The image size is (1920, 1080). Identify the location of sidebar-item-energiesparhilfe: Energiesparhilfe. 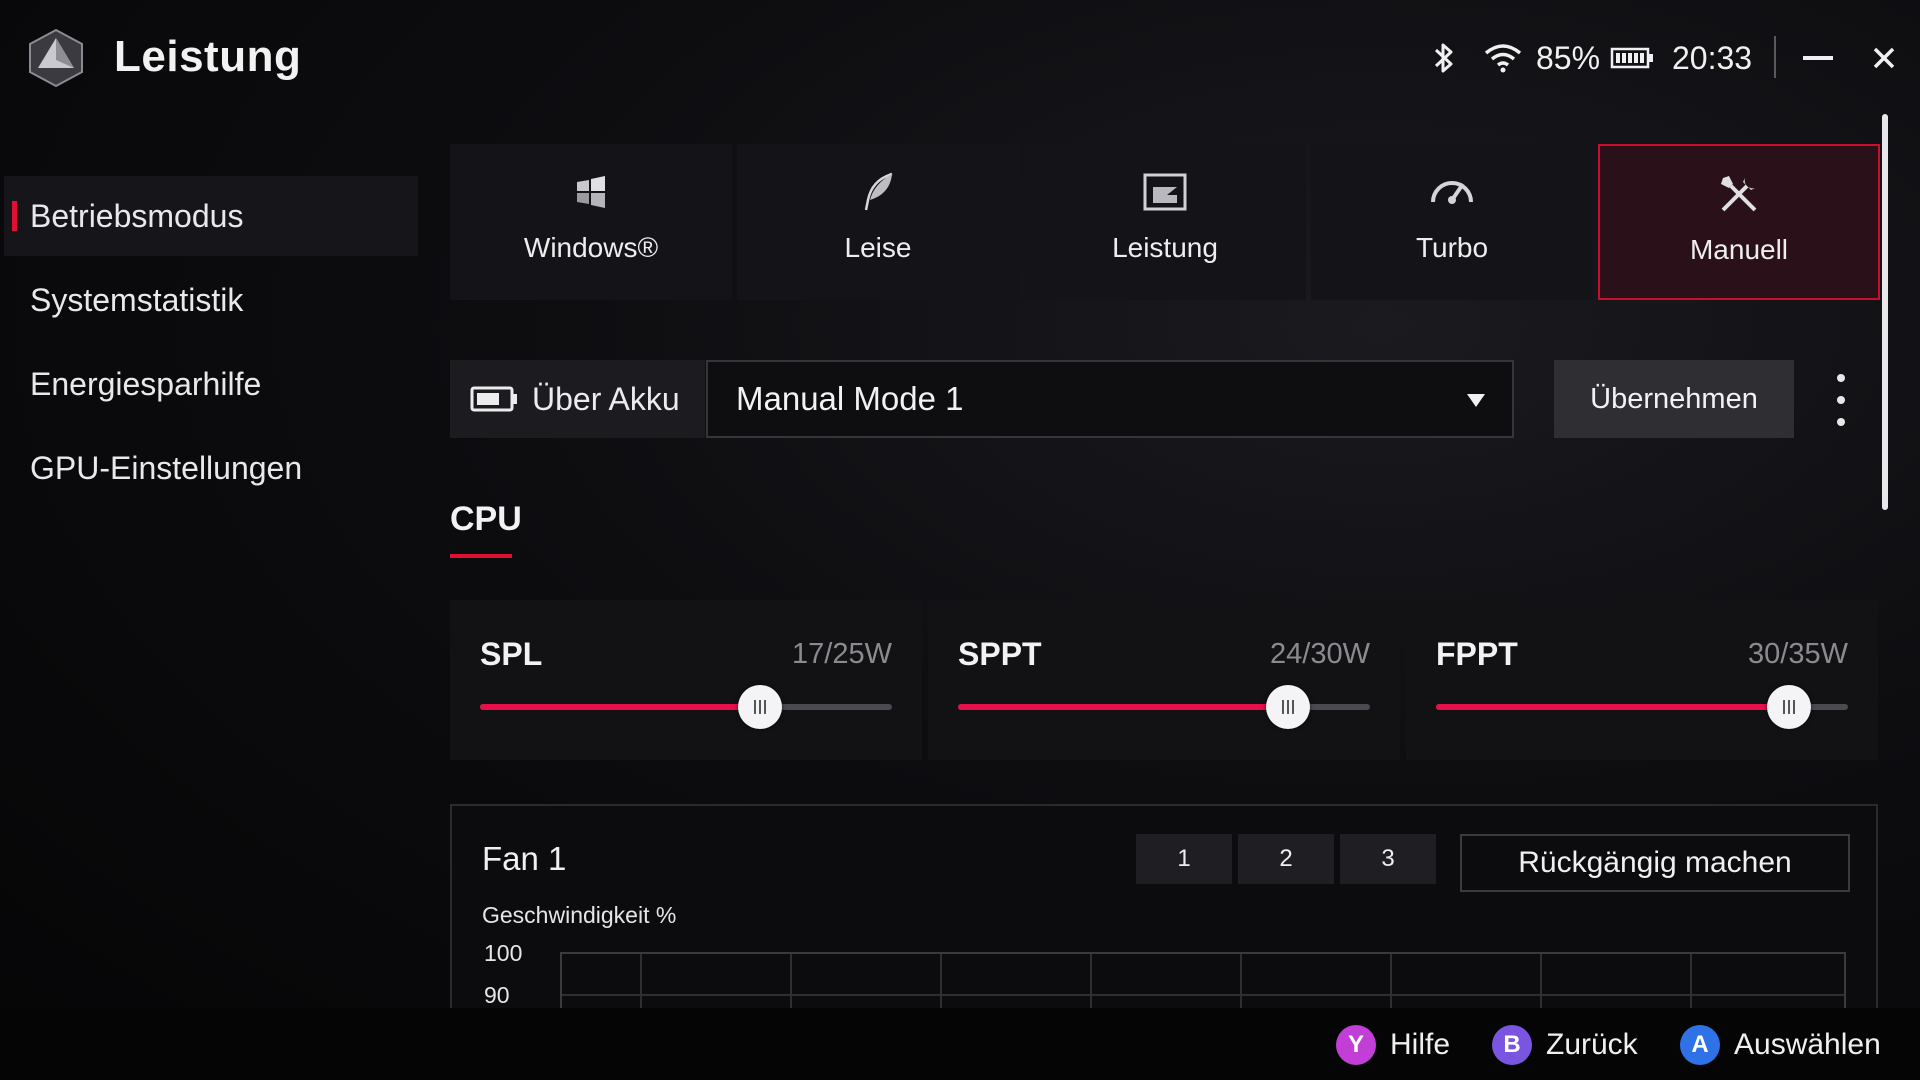
(211, 384).